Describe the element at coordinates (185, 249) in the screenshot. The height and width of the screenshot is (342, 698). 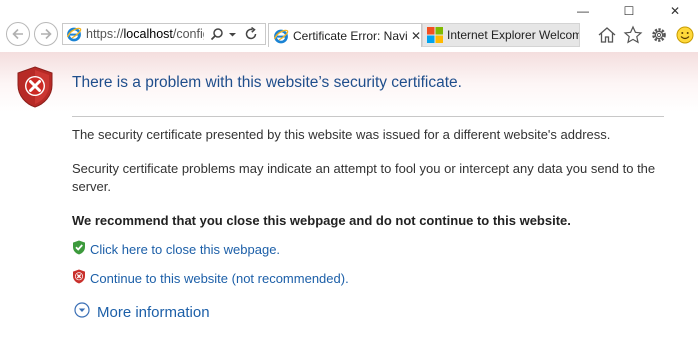
I see `close-webpage-label: Click here to close this webpage.` at that location.